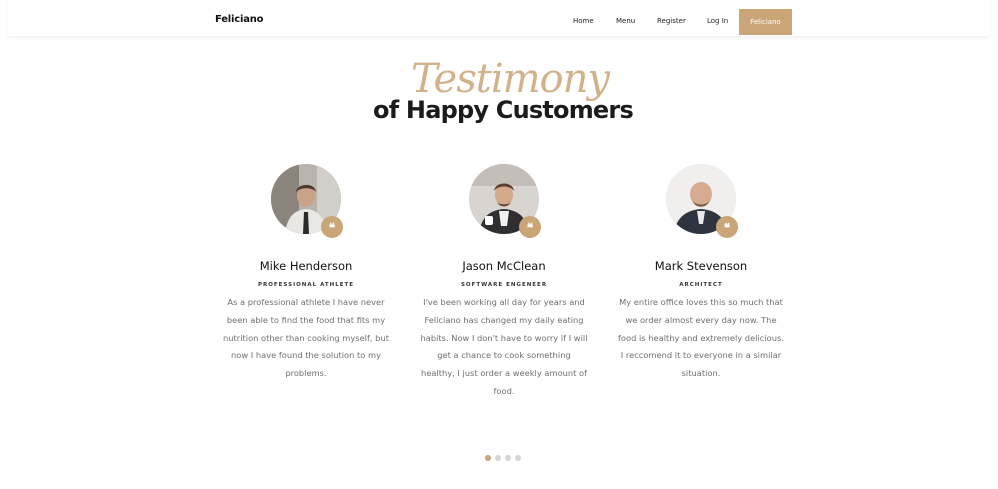 The height and width of the screenshot is (489, 998). Describe the element at coordinates (701, 285) in the screenshot. I see `testimonial-role: ARCHITECT` at that location.